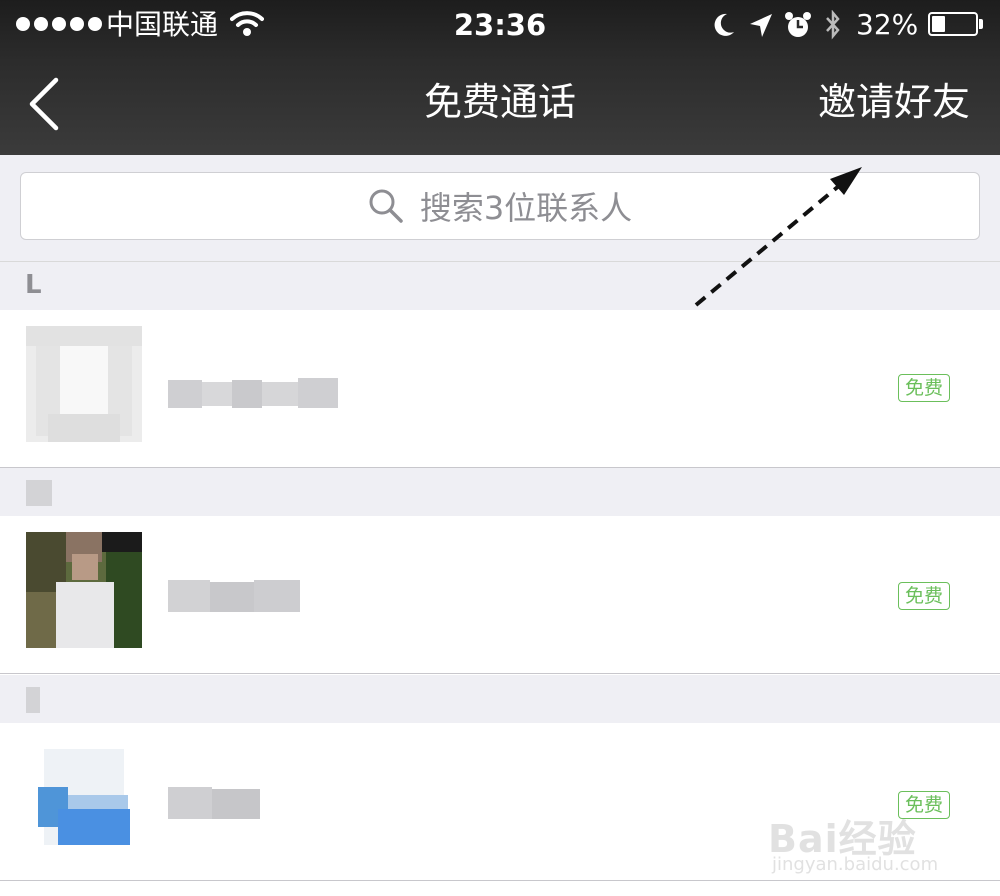  I want to click on search-icon, so click(386, 206).